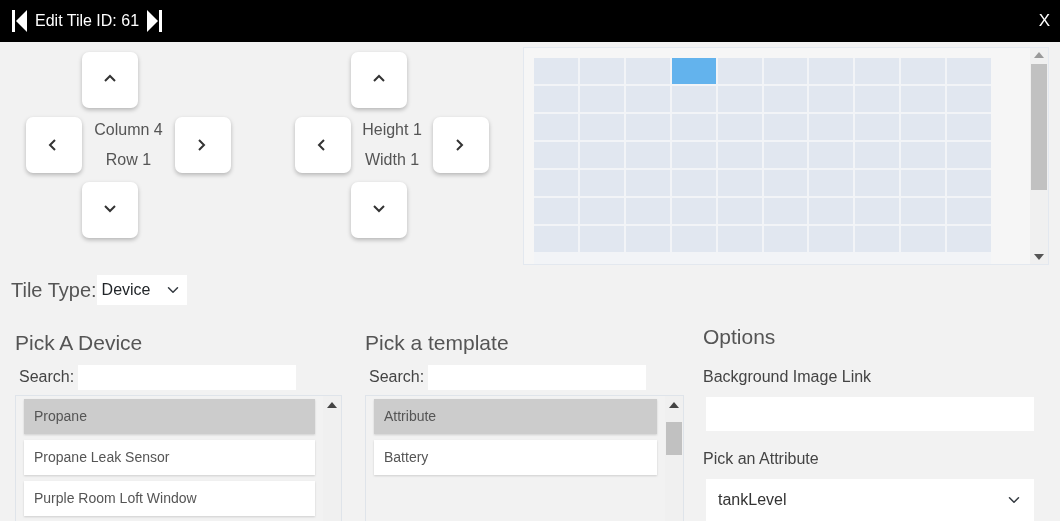 The height and width of the screenshot is (521, 1060). What do you see at coordinates (169, 457) in the screenshot?
I see `list-item: Propane Leak Sensor` at bounding box center [169, 457].